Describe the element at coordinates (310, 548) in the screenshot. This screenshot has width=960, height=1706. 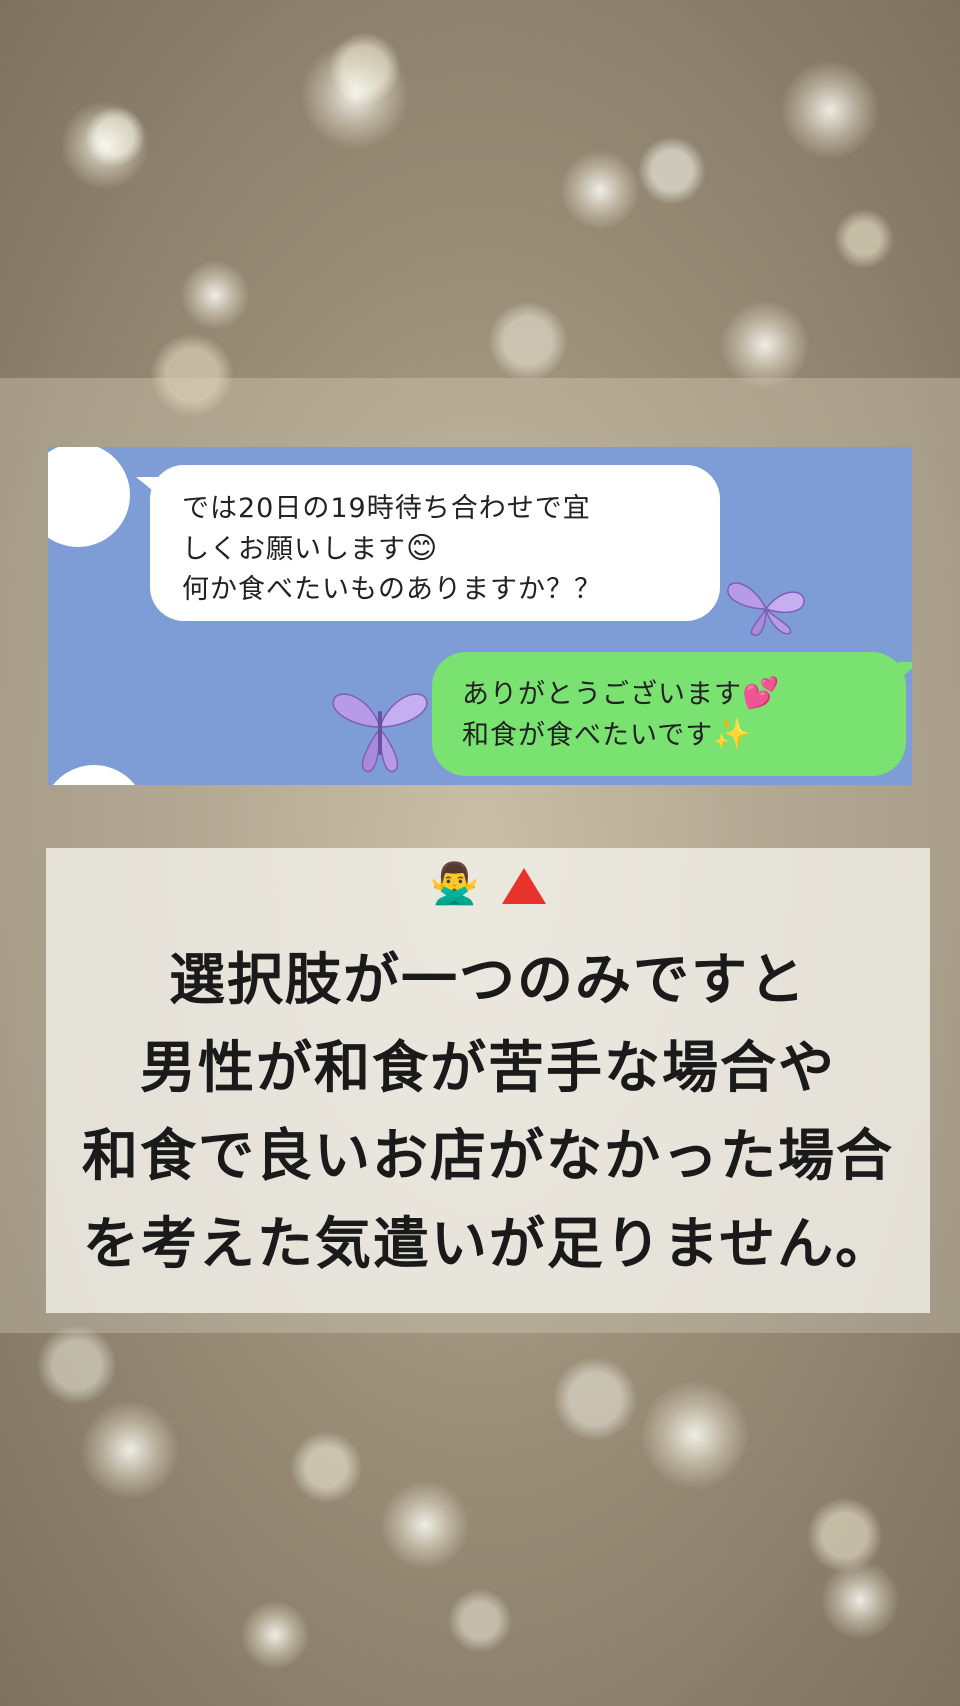
I see `incoming-message-line: しくお願いします😊` at that location.